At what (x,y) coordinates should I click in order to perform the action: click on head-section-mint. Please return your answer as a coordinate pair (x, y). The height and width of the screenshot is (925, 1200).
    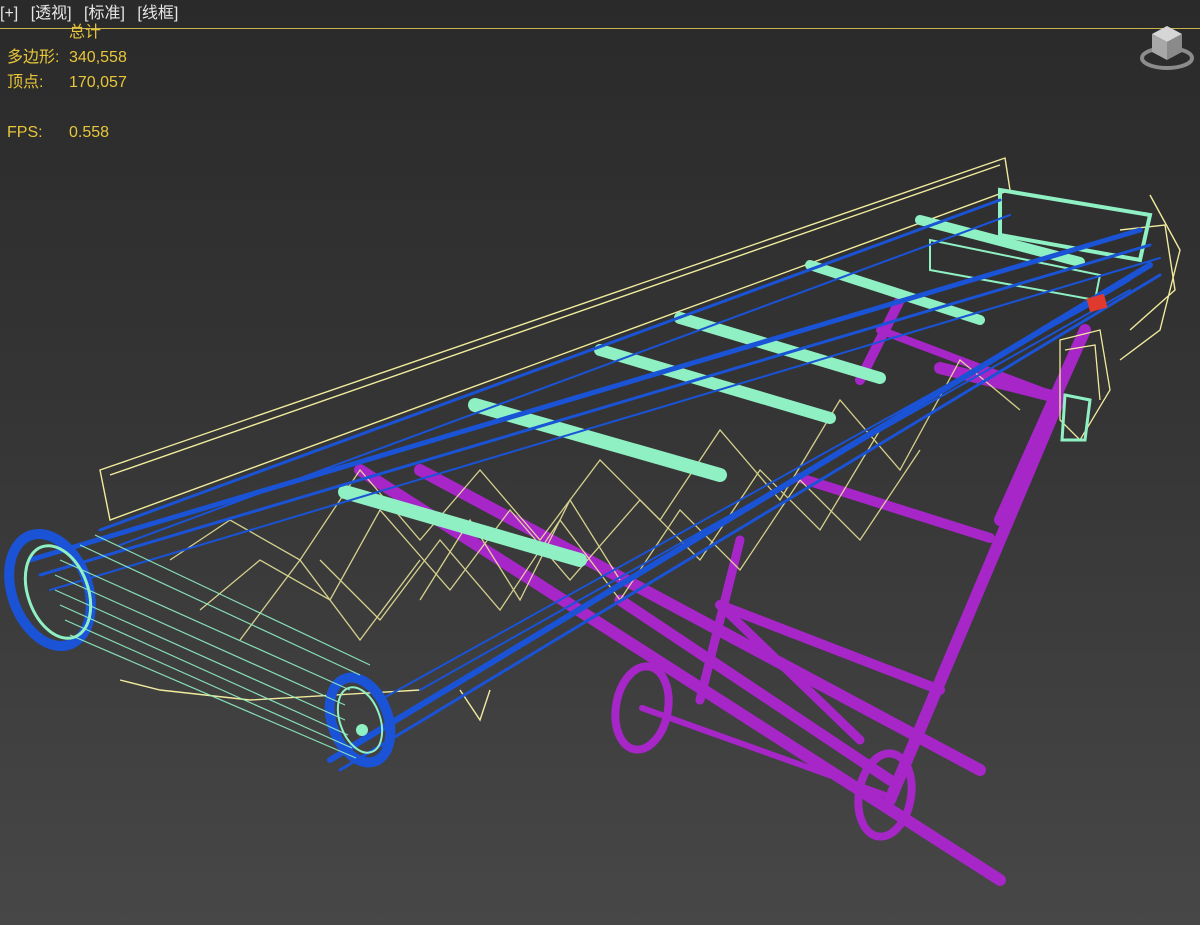
    Looking at the image, I should click on (1076, 417).